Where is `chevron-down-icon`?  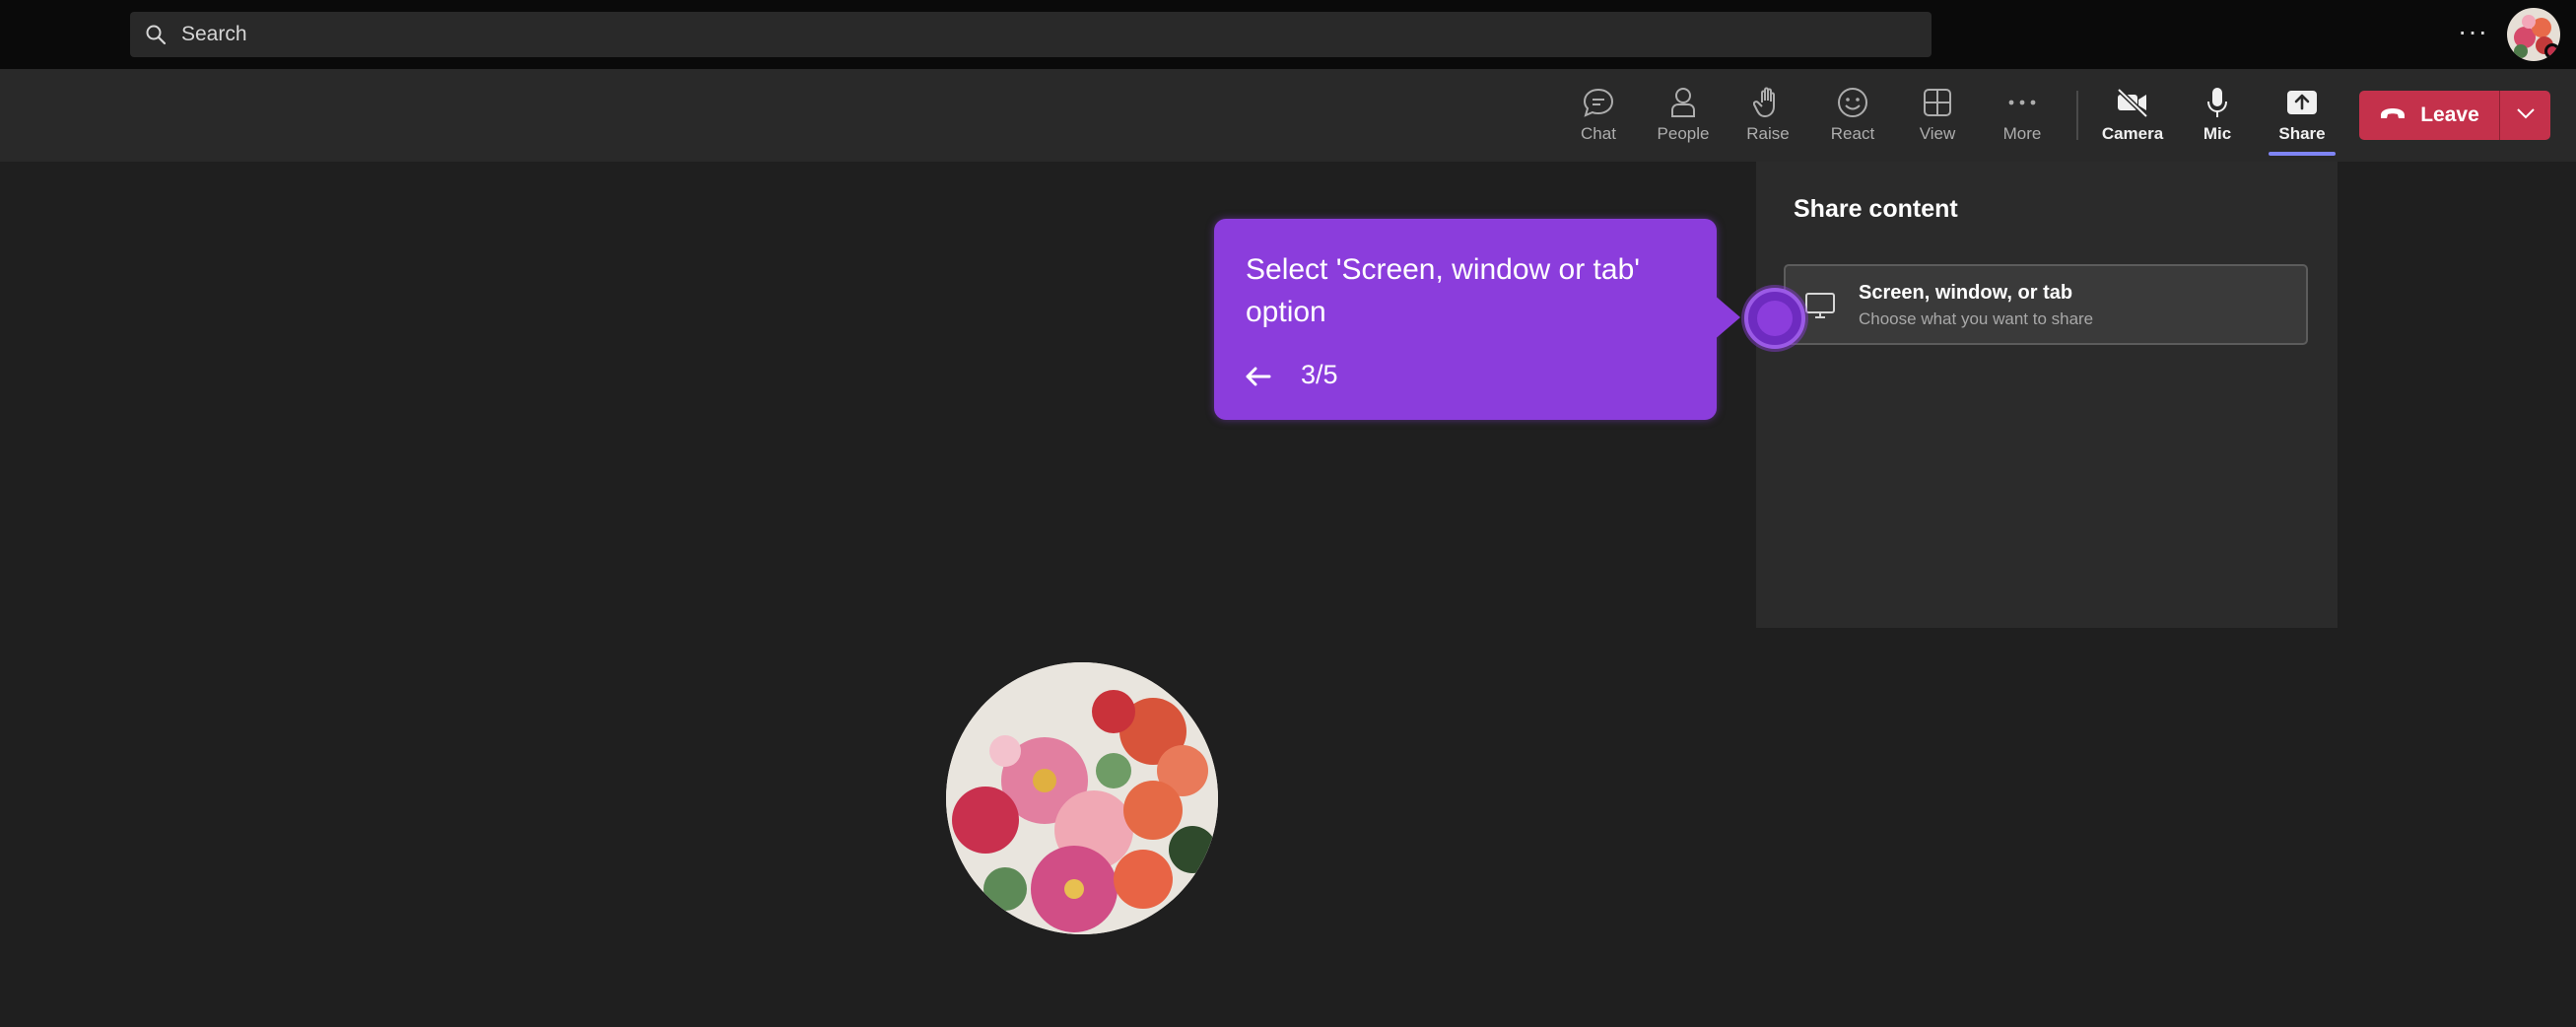
chevron-down-icon is located at coordinates (2526, 115).